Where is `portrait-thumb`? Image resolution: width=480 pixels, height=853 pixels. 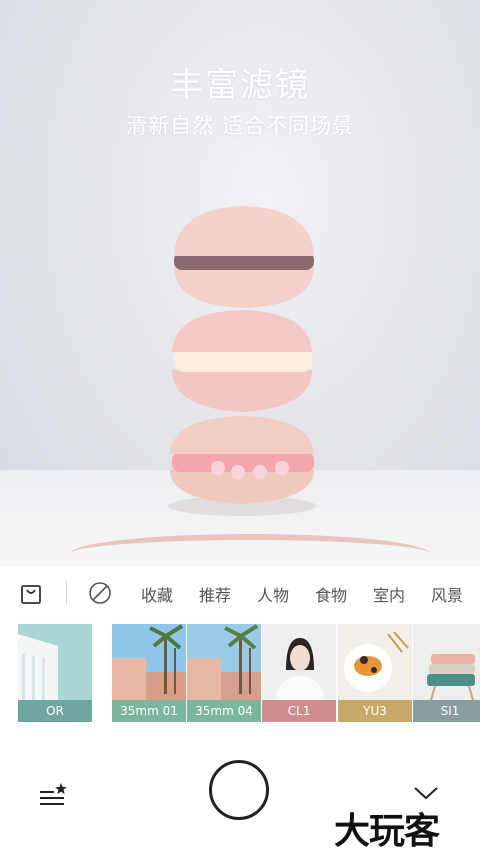 portrait-thumb is located at coordinates (299, 662).